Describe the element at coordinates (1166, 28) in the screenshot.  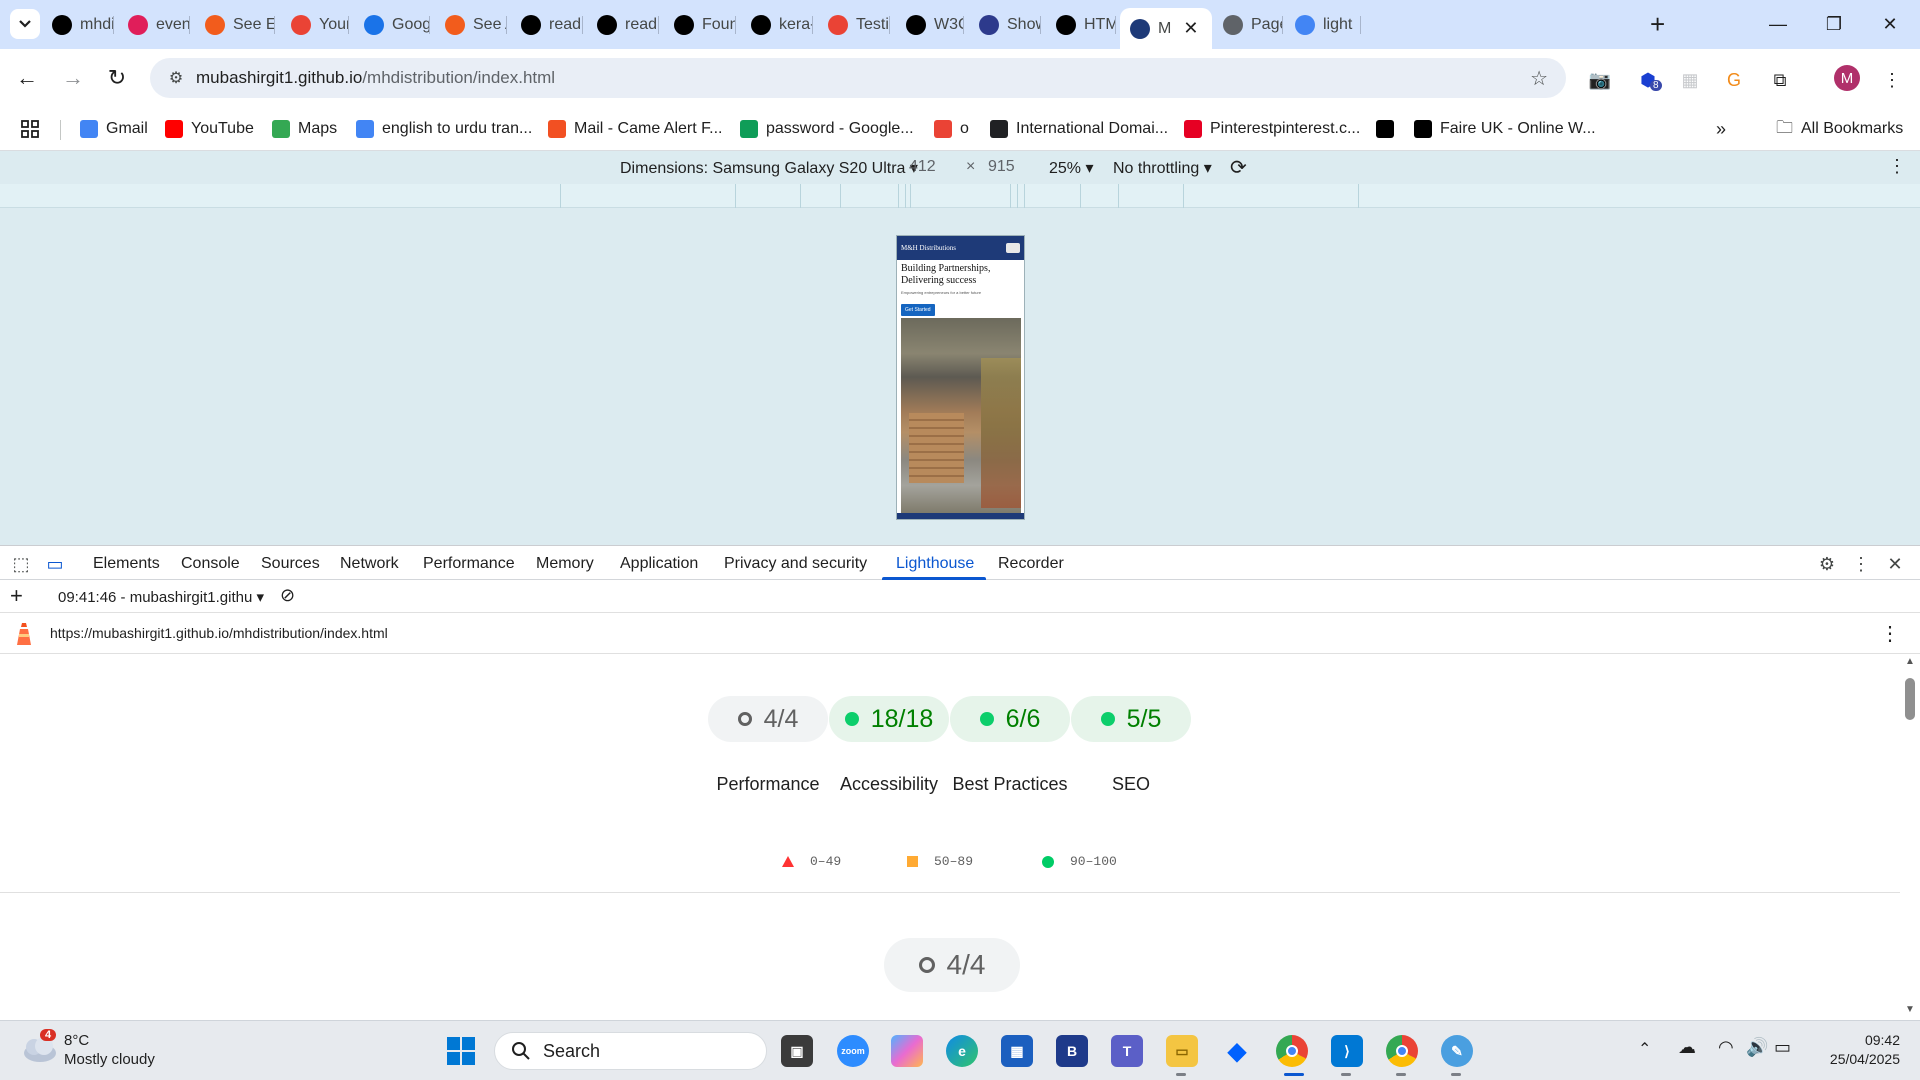
I see `browser-tab: M ✕` at that location.